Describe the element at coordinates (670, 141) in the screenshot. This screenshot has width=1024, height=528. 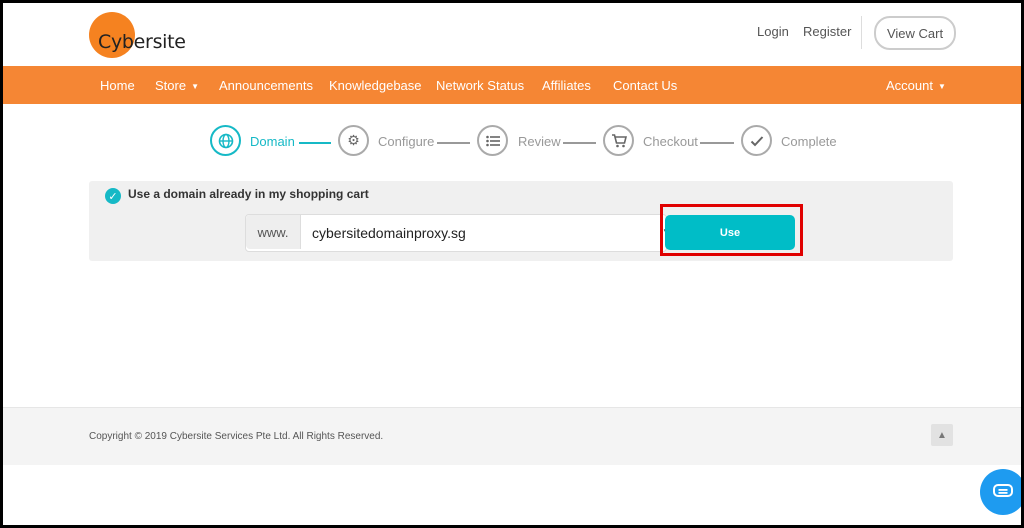
I see `step-checkout-label: Checkout` at that location.